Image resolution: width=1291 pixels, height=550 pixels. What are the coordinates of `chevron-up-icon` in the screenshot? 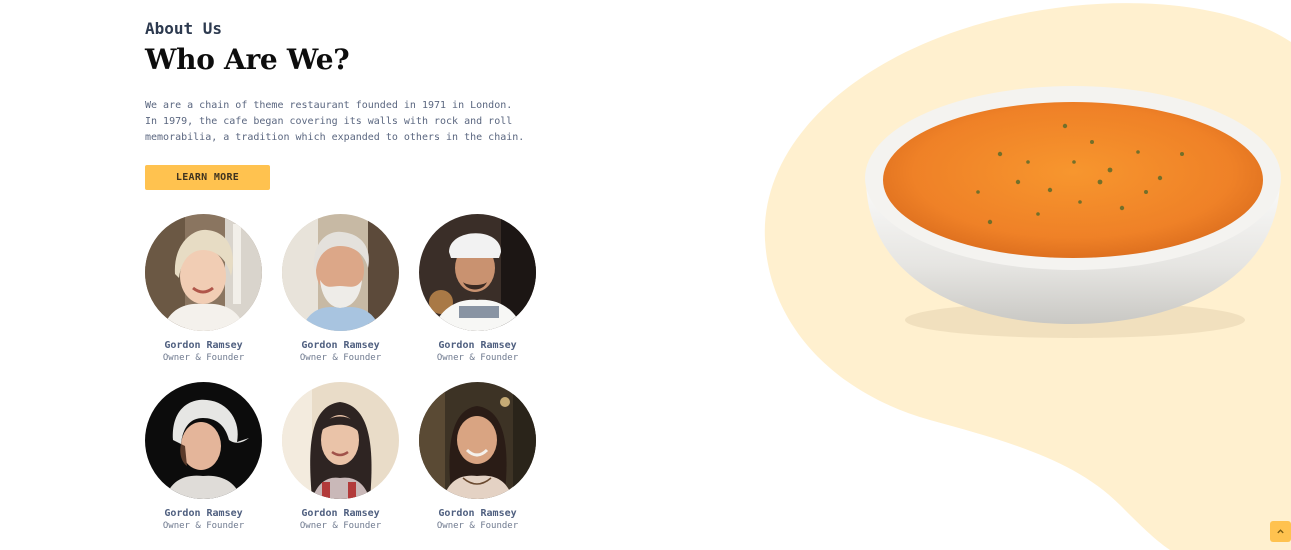 It's located at (1280, 531).